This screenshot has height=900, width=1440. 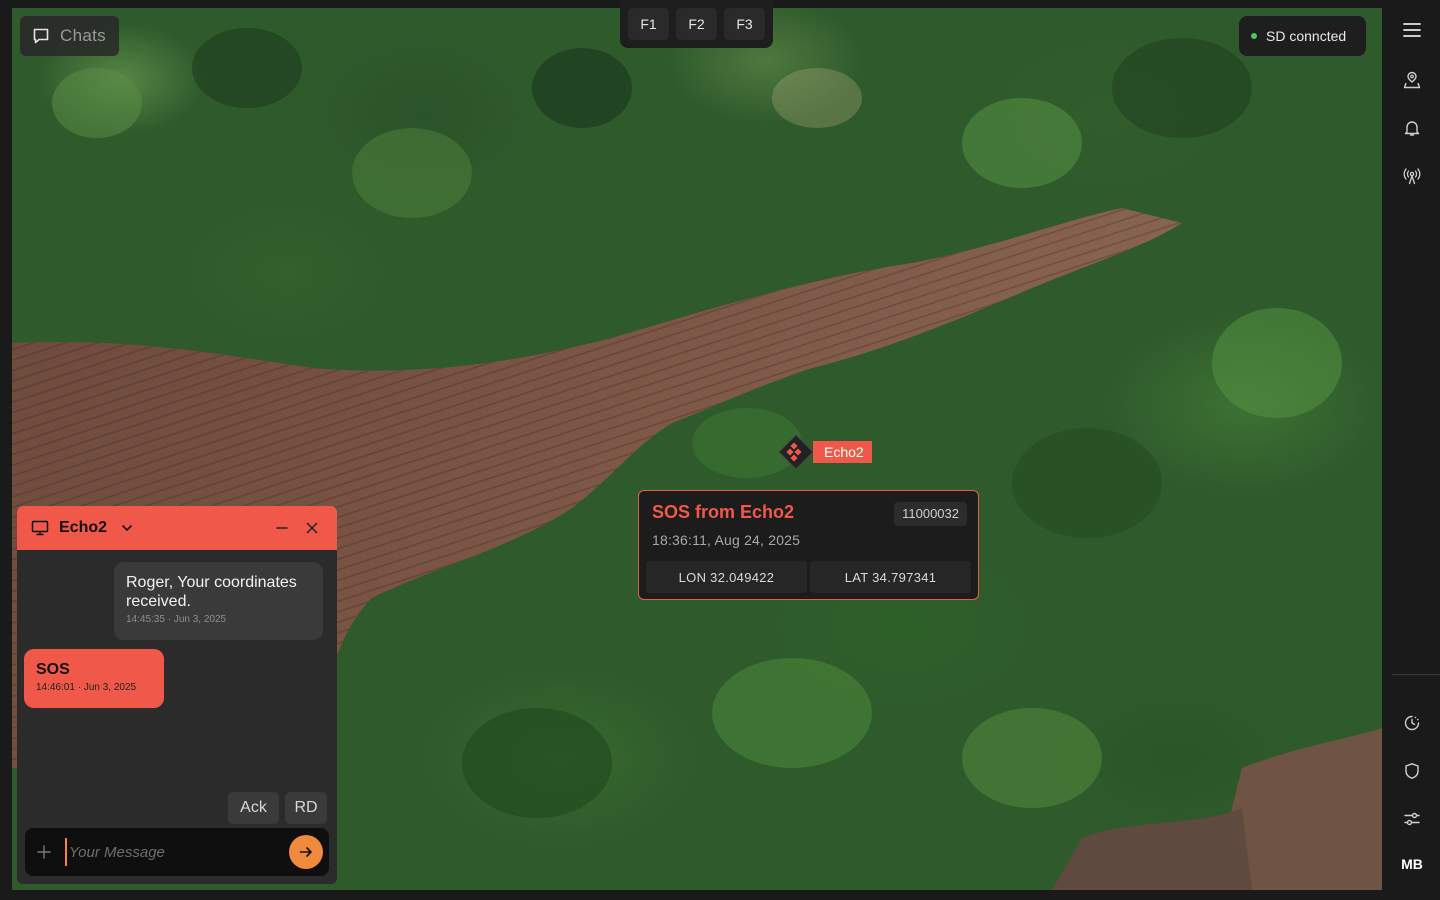 What do you see at coordinates (1412, 128) in the screenshot?
I see `bell-icon` at bounding box center [1412, 128].